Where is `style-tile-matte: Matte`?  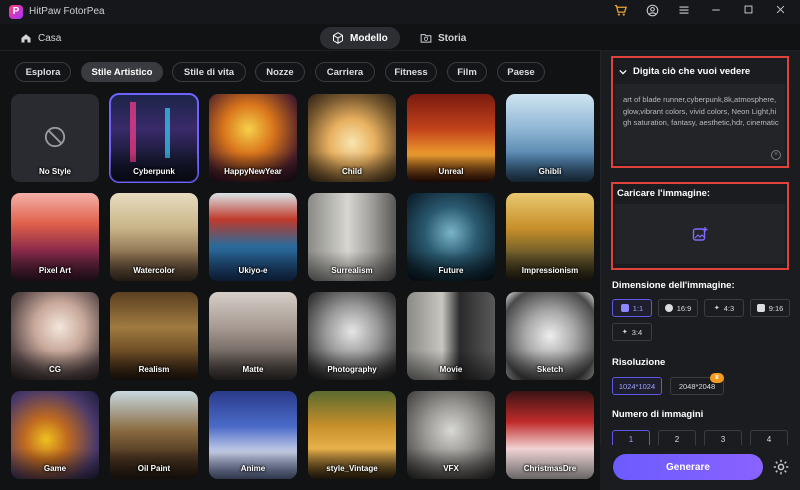
style-tile-matte: Matte is located at coordinates (253, 336).